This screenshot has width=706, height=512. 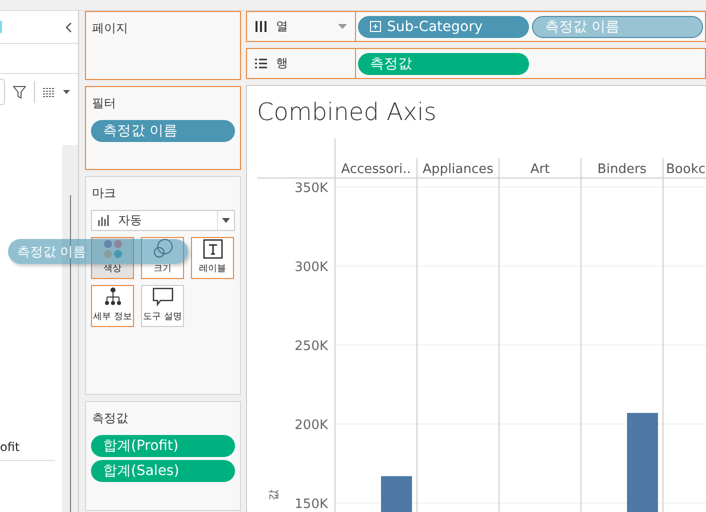 What do you see at coordinates (282, 63) in the screenshot?
I see `shelf-label: 행` at bounding box center [282, 63].